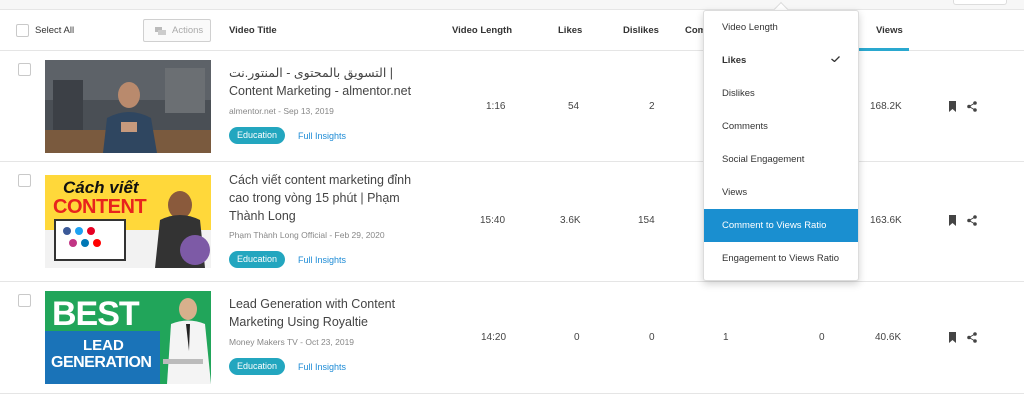 This screenshot has width=1024, height=395. Describe the element at coordinates (735, 192) in the screenshot. I see `dropdown-item-label: Views` at that location.